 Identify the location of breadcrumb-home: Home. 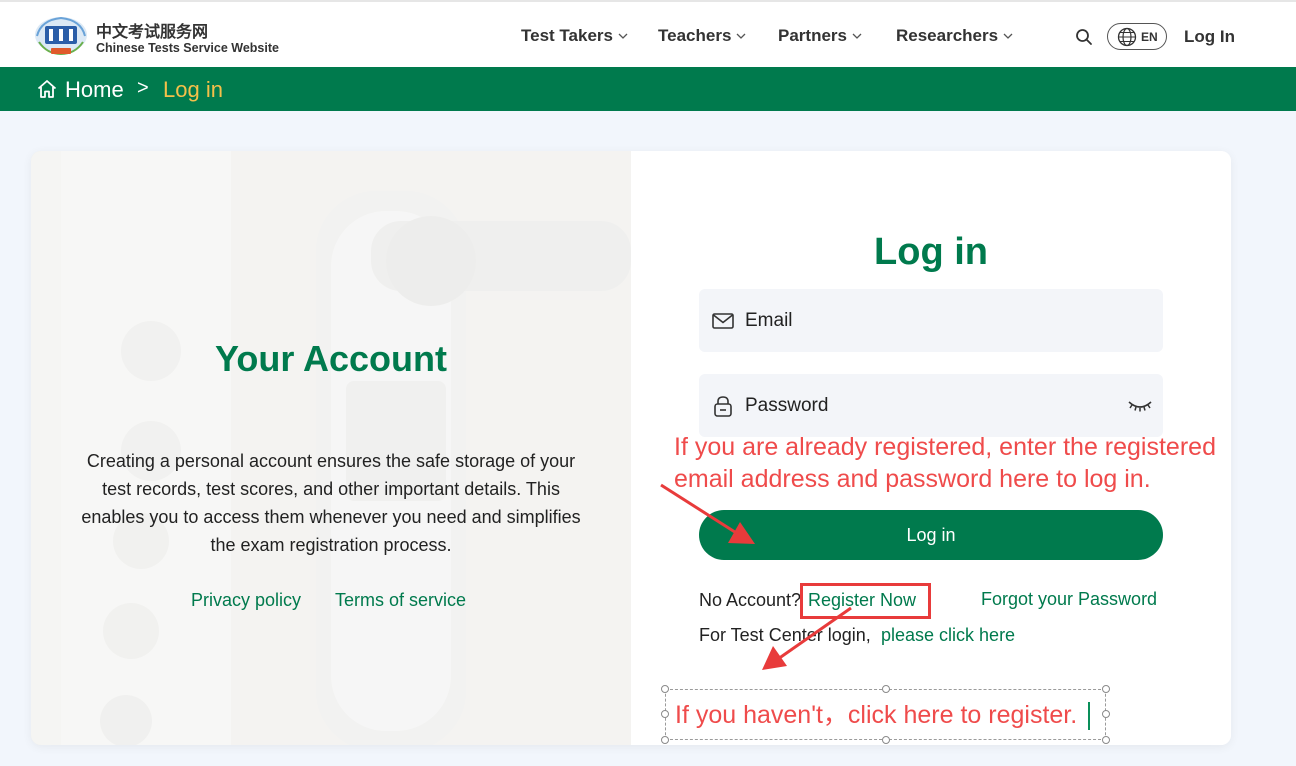
(94, 90).